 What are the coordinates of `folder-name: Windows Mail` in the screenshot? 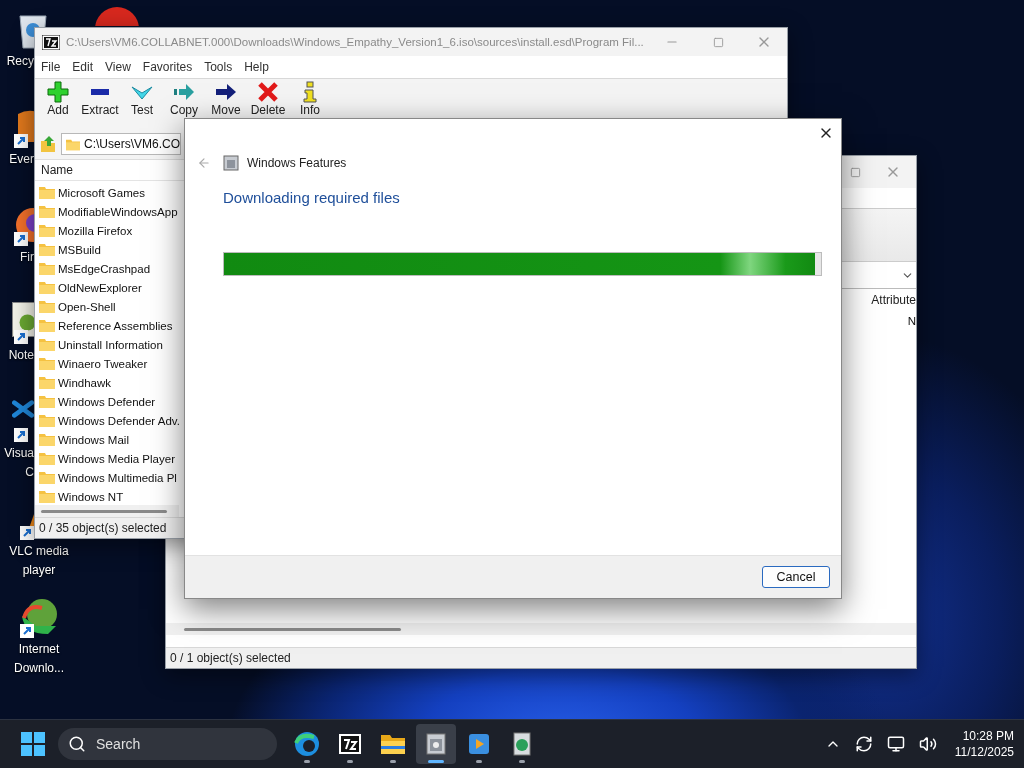 It's located at (93, 439).